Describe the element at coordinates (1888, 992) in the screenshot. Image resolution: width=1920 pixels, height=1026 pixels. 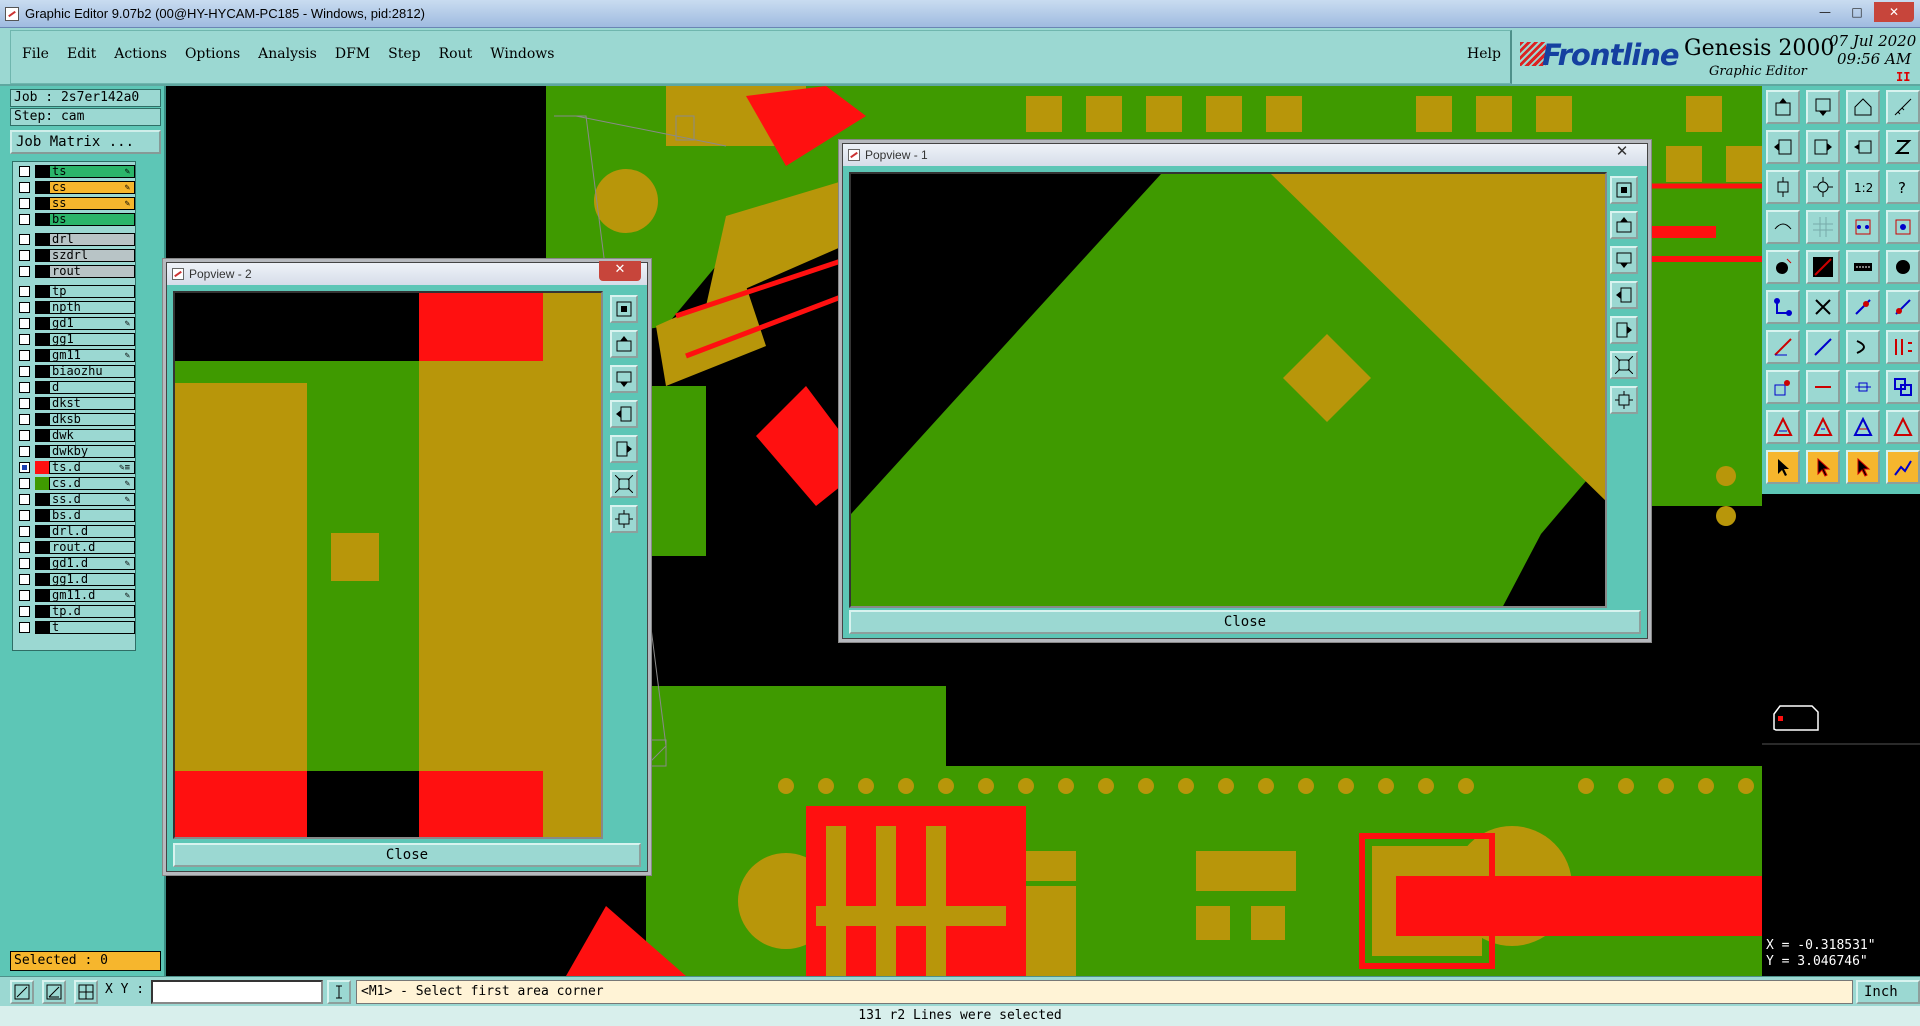
I see `unit-selector: Inch` at that location.